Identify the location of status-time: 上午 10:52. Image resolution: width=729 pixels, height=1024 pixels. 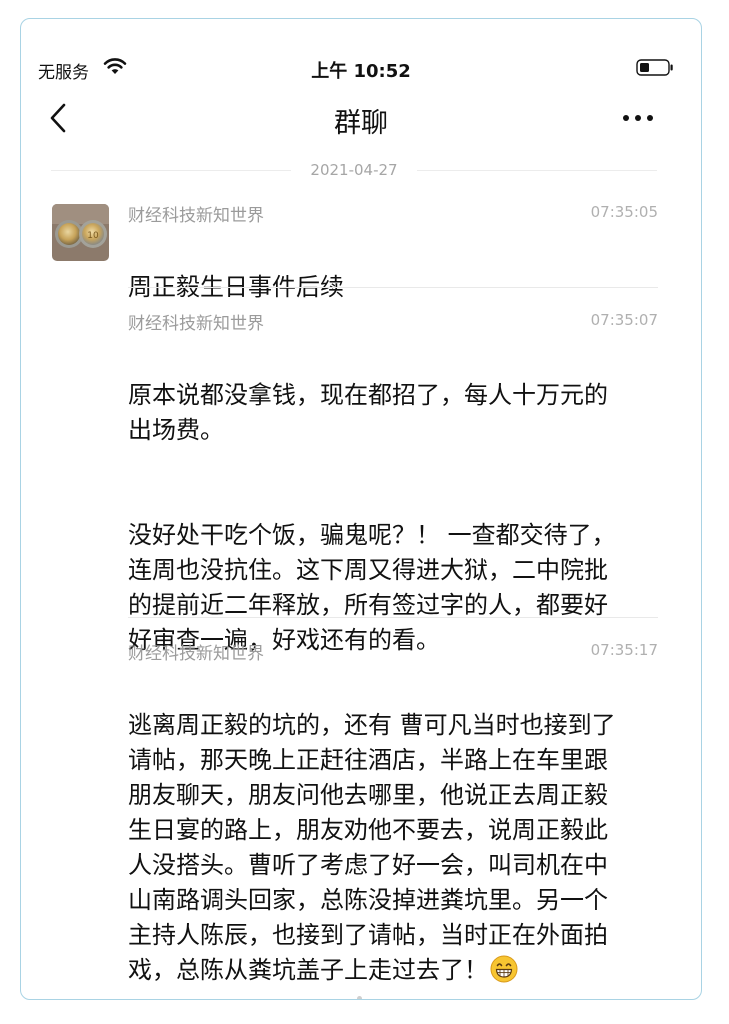
(361, 71).